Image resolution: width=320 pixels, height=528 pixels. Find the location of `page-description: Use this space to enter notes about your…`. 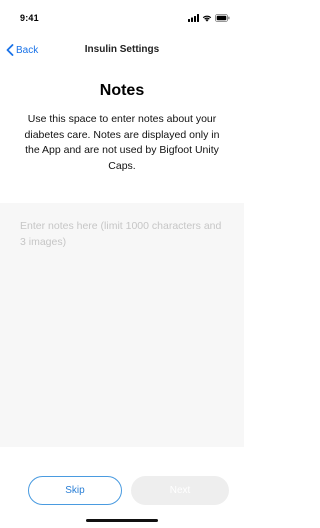

page-description: Use this space to enter notes about your… is located at coordinates (122, 142).